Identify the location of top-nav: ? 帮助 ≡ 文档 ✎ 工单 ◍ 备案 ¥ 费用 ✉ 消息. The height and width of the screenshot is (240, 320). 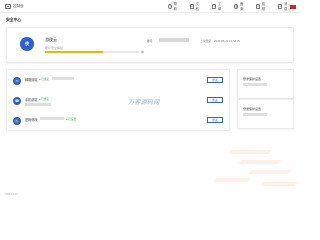
(234, 6).